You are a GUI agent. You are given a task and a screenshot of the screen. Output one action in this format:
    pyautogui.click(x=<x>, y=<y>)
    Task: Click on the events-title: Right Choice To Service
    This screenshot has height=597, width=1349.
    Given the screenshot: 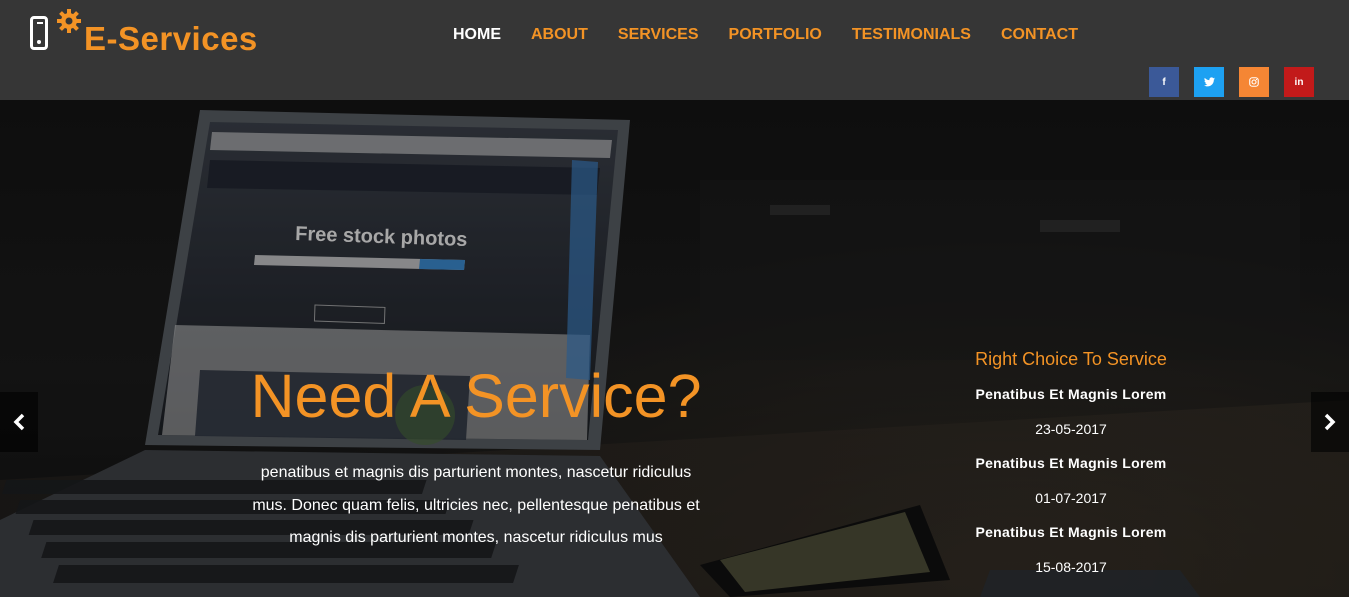 What is the action you would take?
    pyautogui.click(x=1071, y=359)
    